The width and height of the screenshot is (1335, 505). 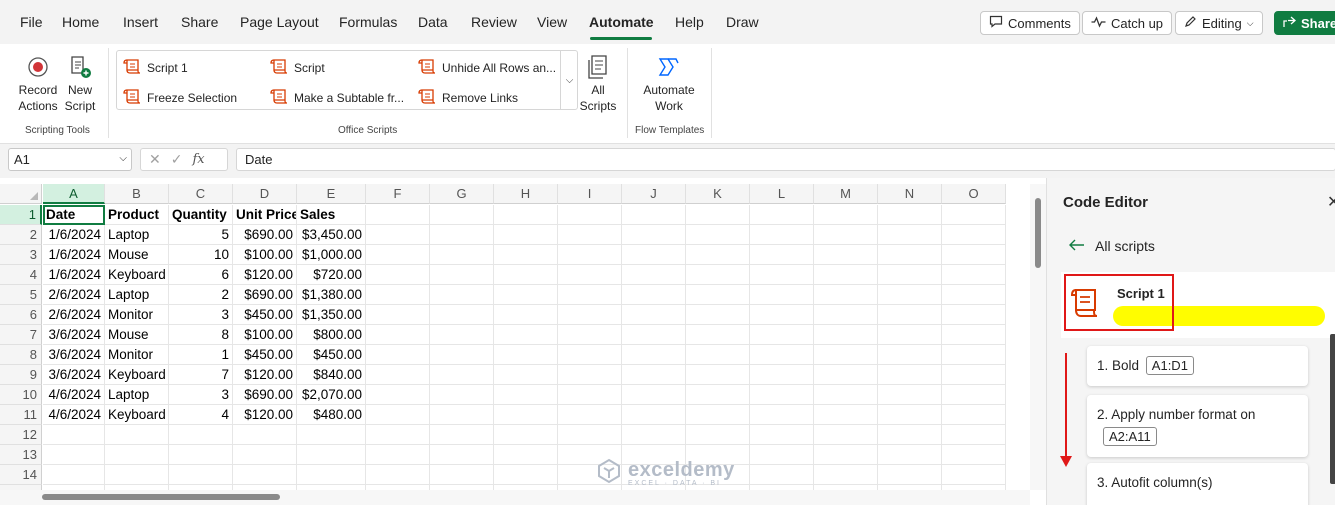 I want to click on cell-o5, so click(x=974, y=295).